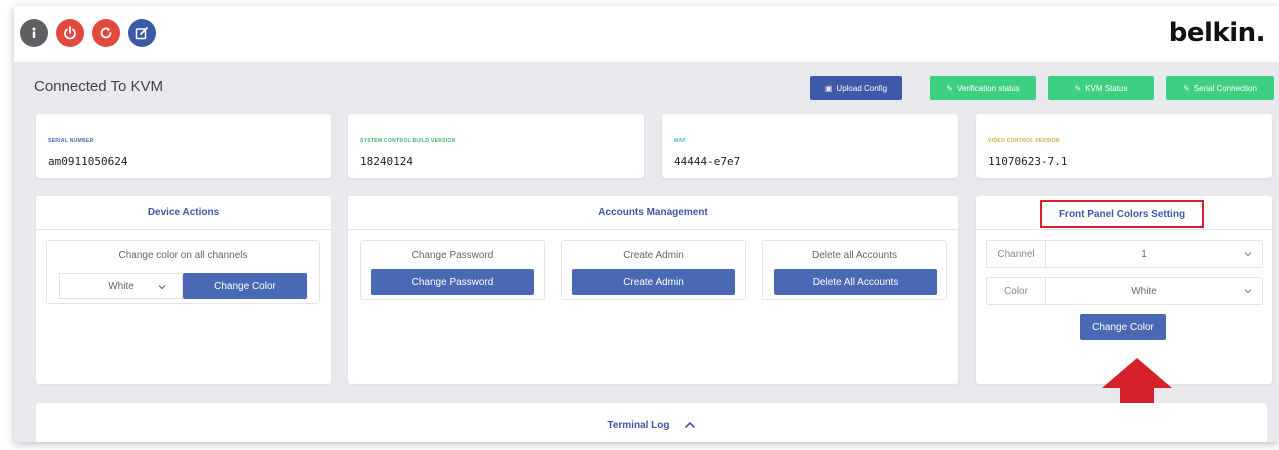  I want to click on terminal-log-toggle: Terminal Log, so click(651, 422).